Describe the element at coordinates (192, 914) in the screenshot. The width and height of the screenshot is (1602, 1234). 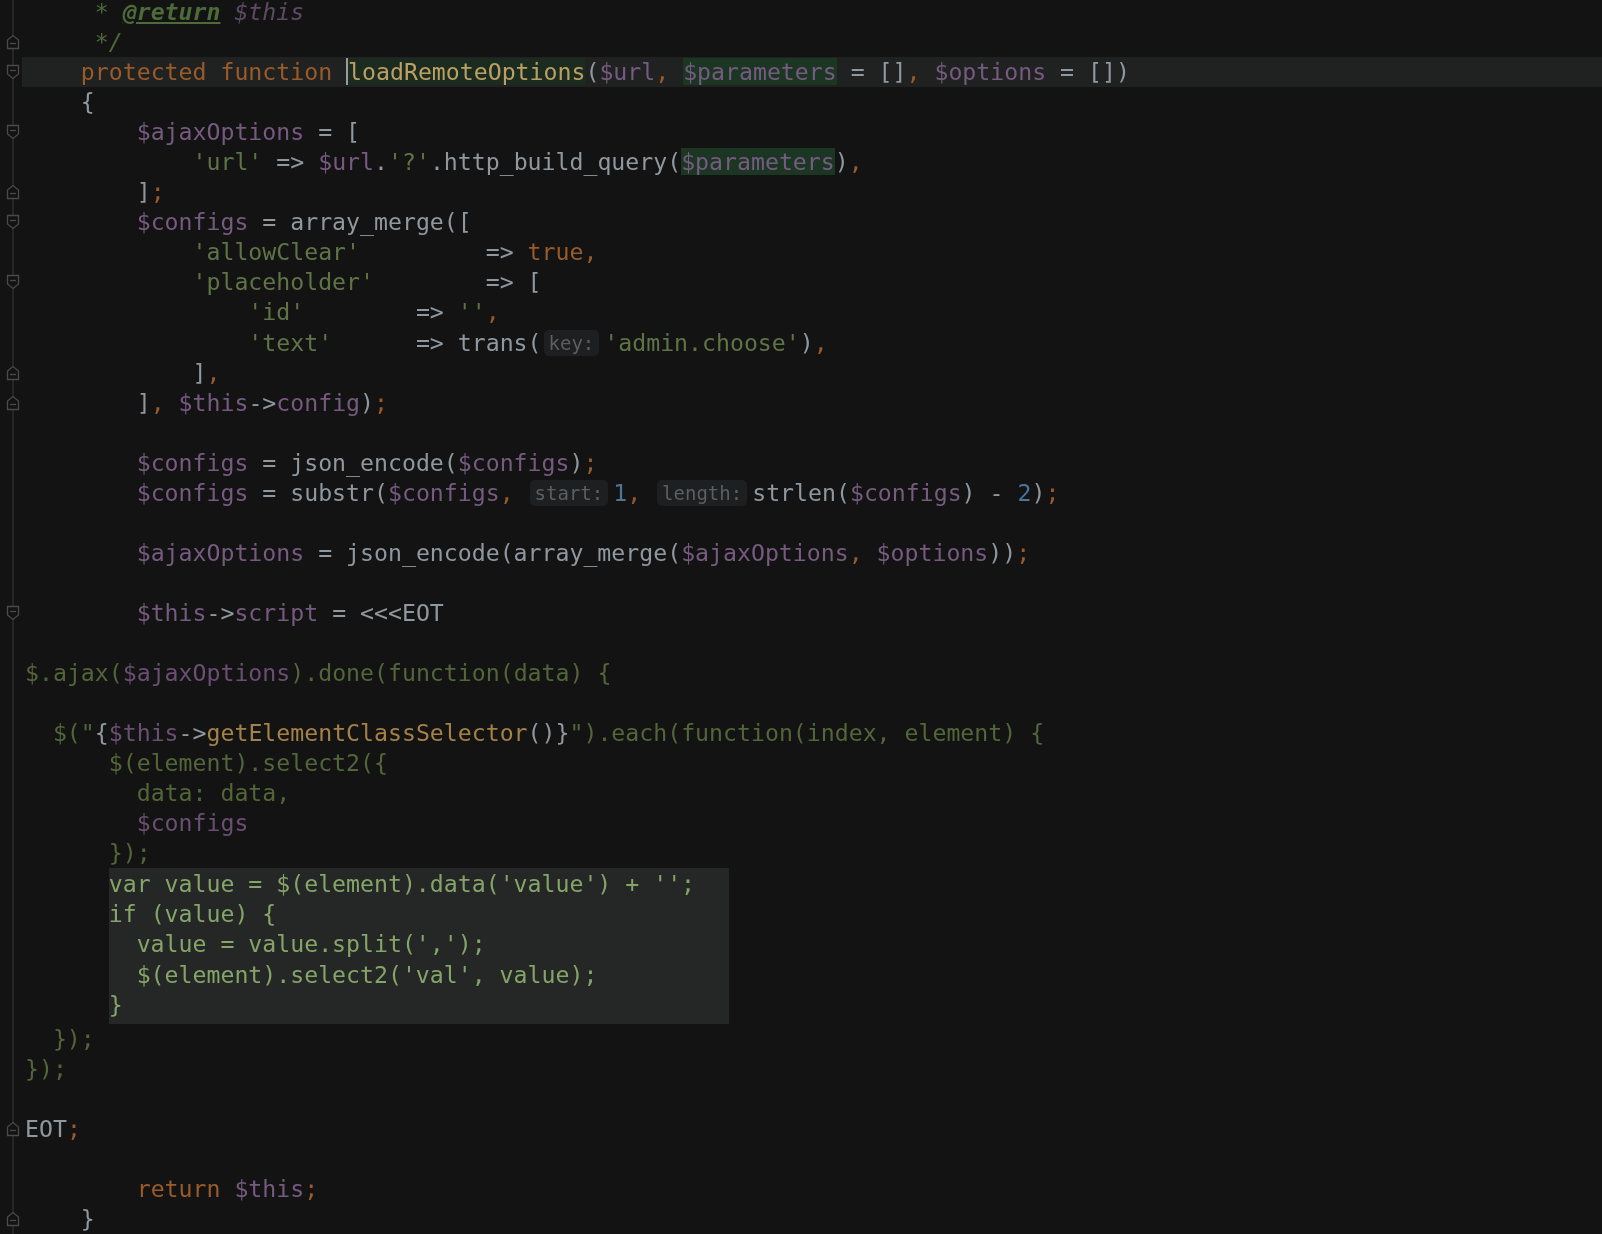
I see `code-line: if (value) {` at that location.